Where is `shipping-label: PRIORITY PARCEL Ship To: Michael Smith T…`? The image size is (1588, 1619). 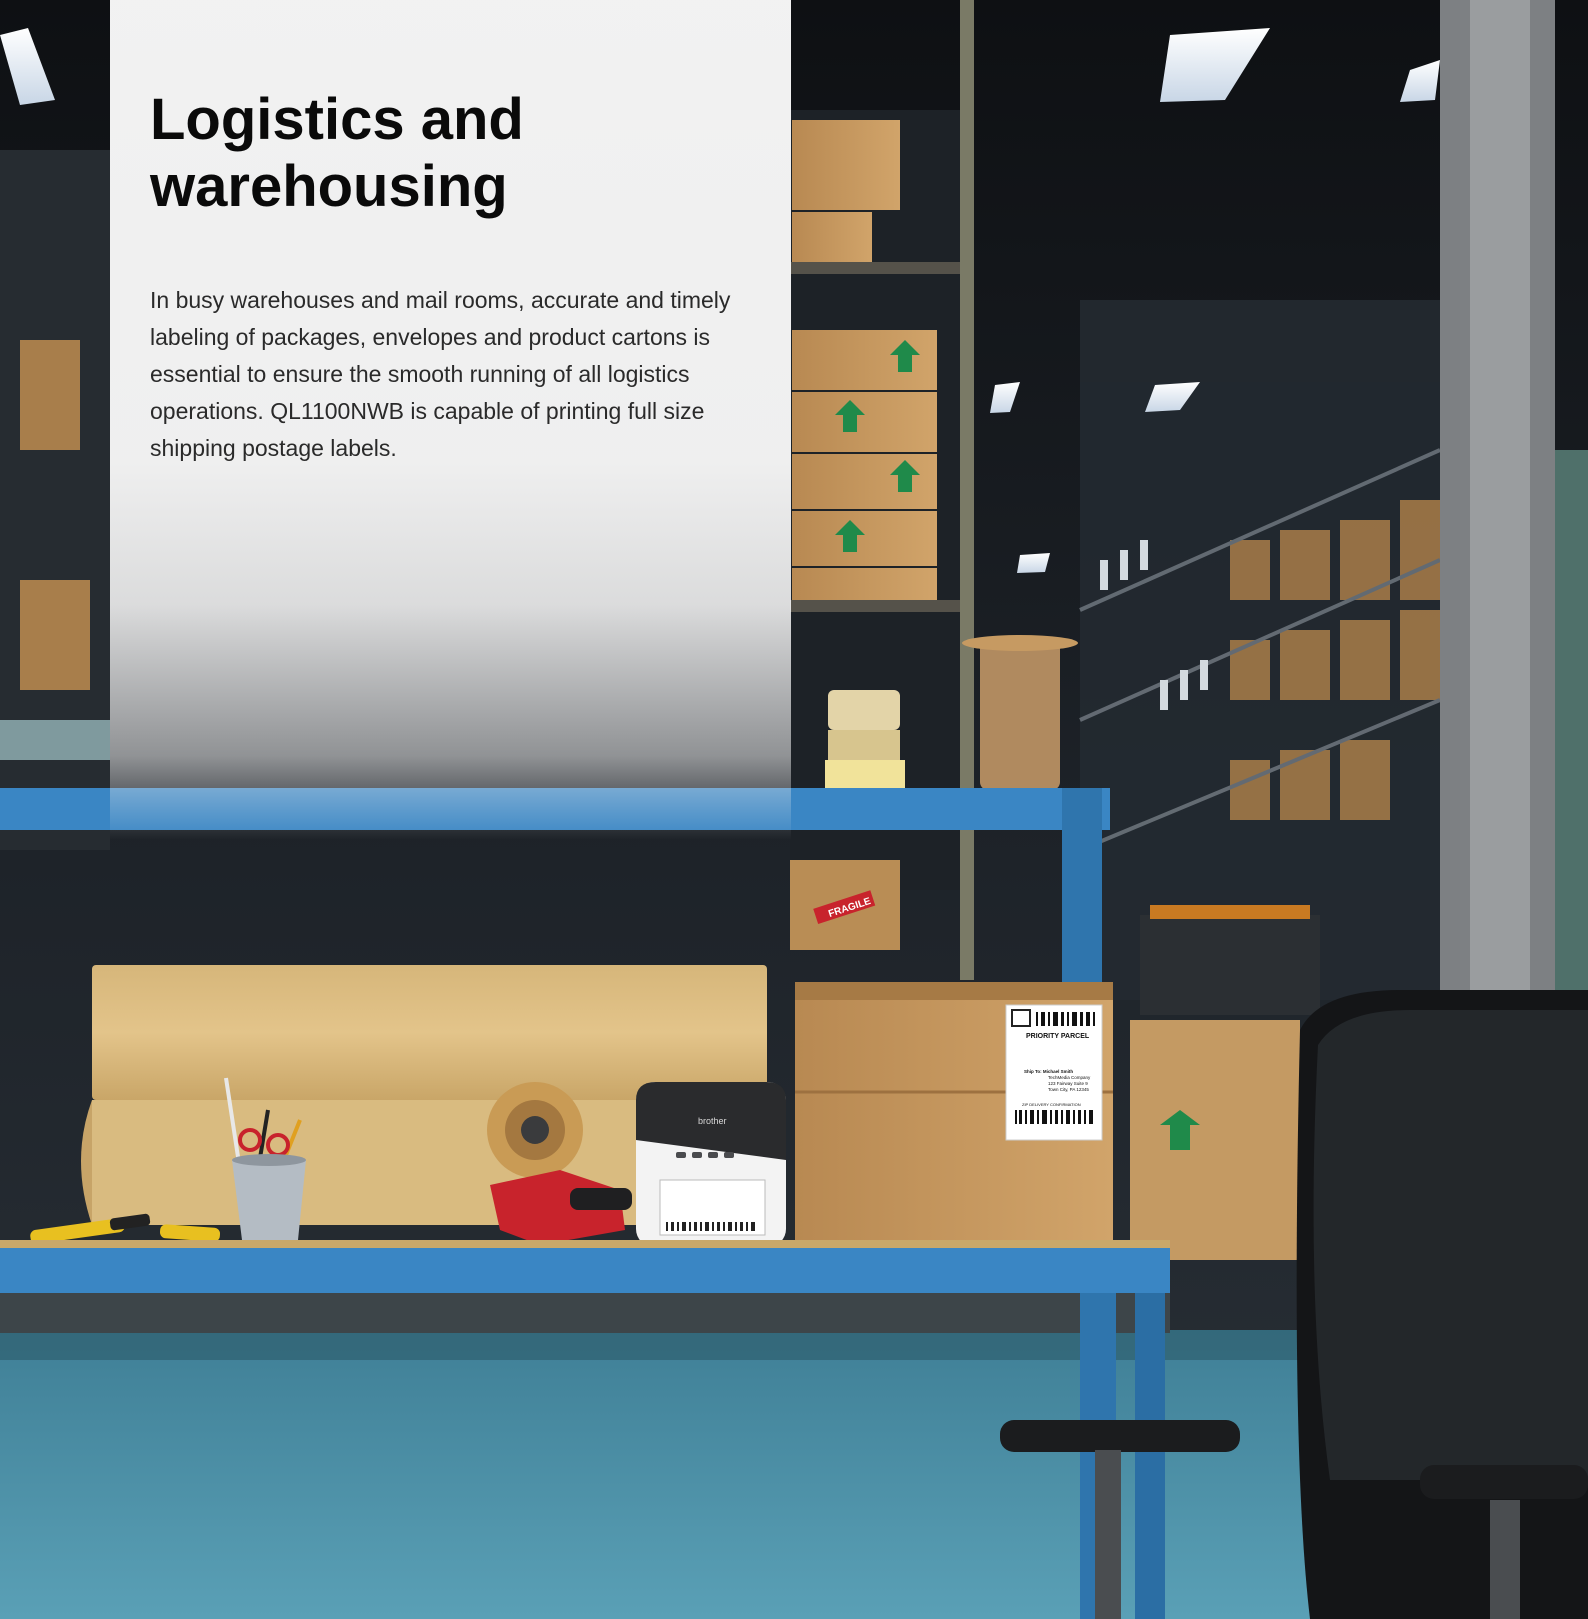 shipping-label: PRIORITY PARCEL Ship To: Michael Smith T… is located at coordinates (1054, 1072).